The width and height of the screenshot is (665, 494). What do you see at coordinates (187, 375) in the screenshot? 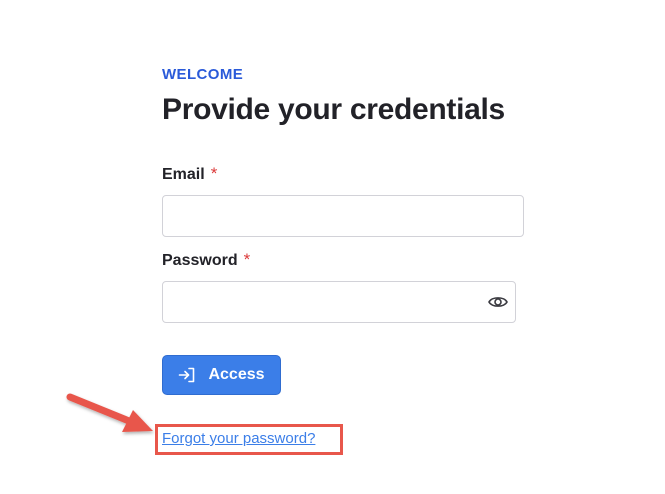
I see `login-icon` at bounding box center [187, 375].